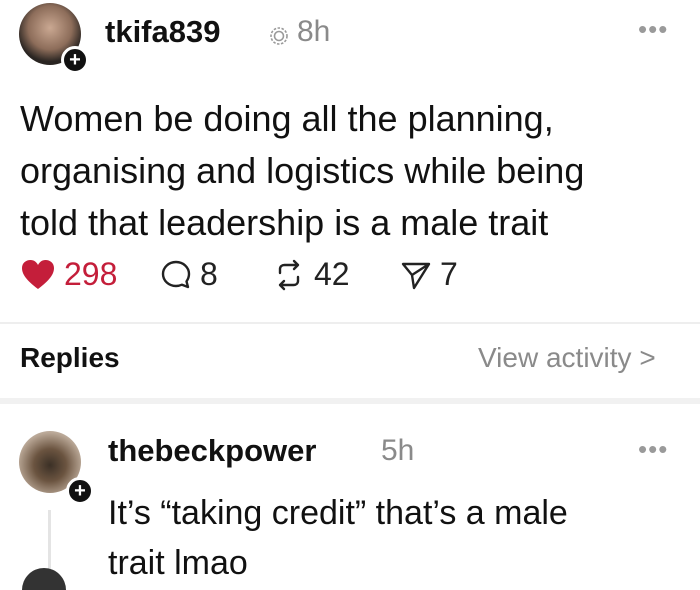 This screenshot has height=590, width=700. I want to click on post-actions: 298 8 42 7, so click(350, 276).